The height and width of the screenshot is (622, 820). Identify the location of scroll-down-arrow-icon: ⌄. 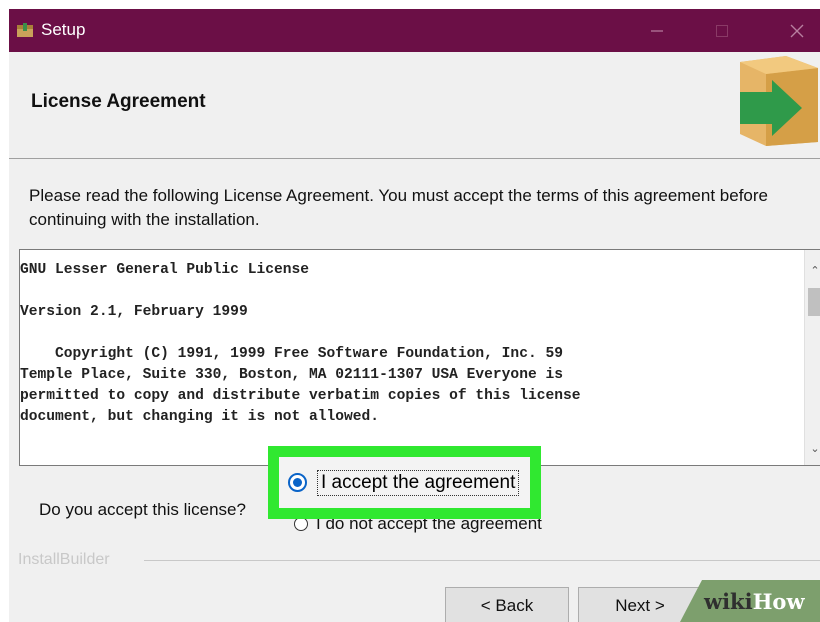
(812, 448).